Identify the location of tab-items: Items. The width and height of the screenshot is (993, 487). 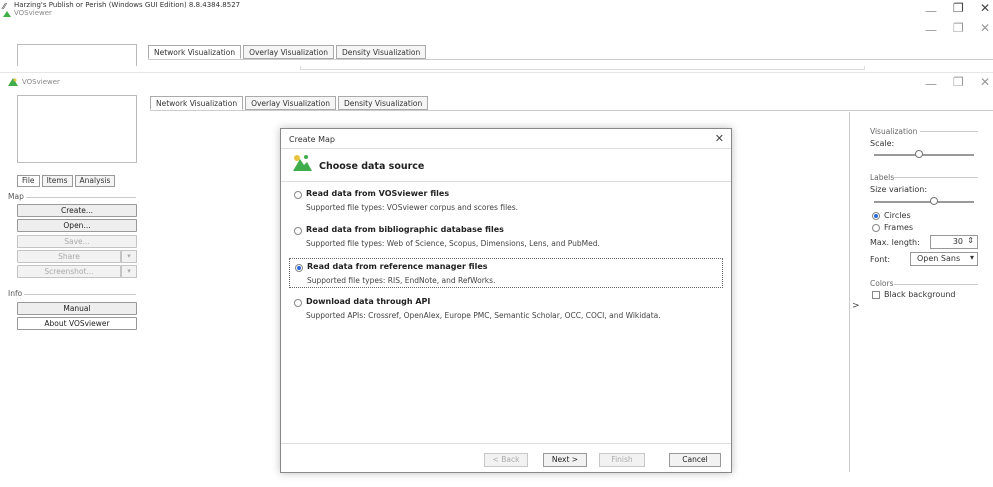
(57, 181).